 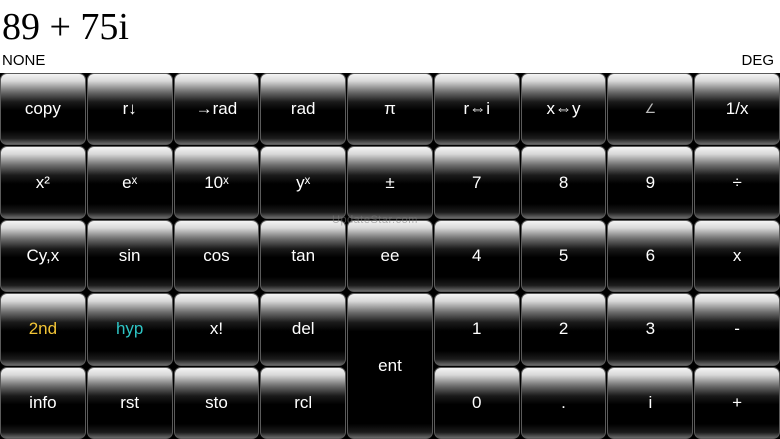 What do you see at coordinates (563, 329) in the screenshot?
I see `digit-2-button: 2` at bounding box center [563, 329].